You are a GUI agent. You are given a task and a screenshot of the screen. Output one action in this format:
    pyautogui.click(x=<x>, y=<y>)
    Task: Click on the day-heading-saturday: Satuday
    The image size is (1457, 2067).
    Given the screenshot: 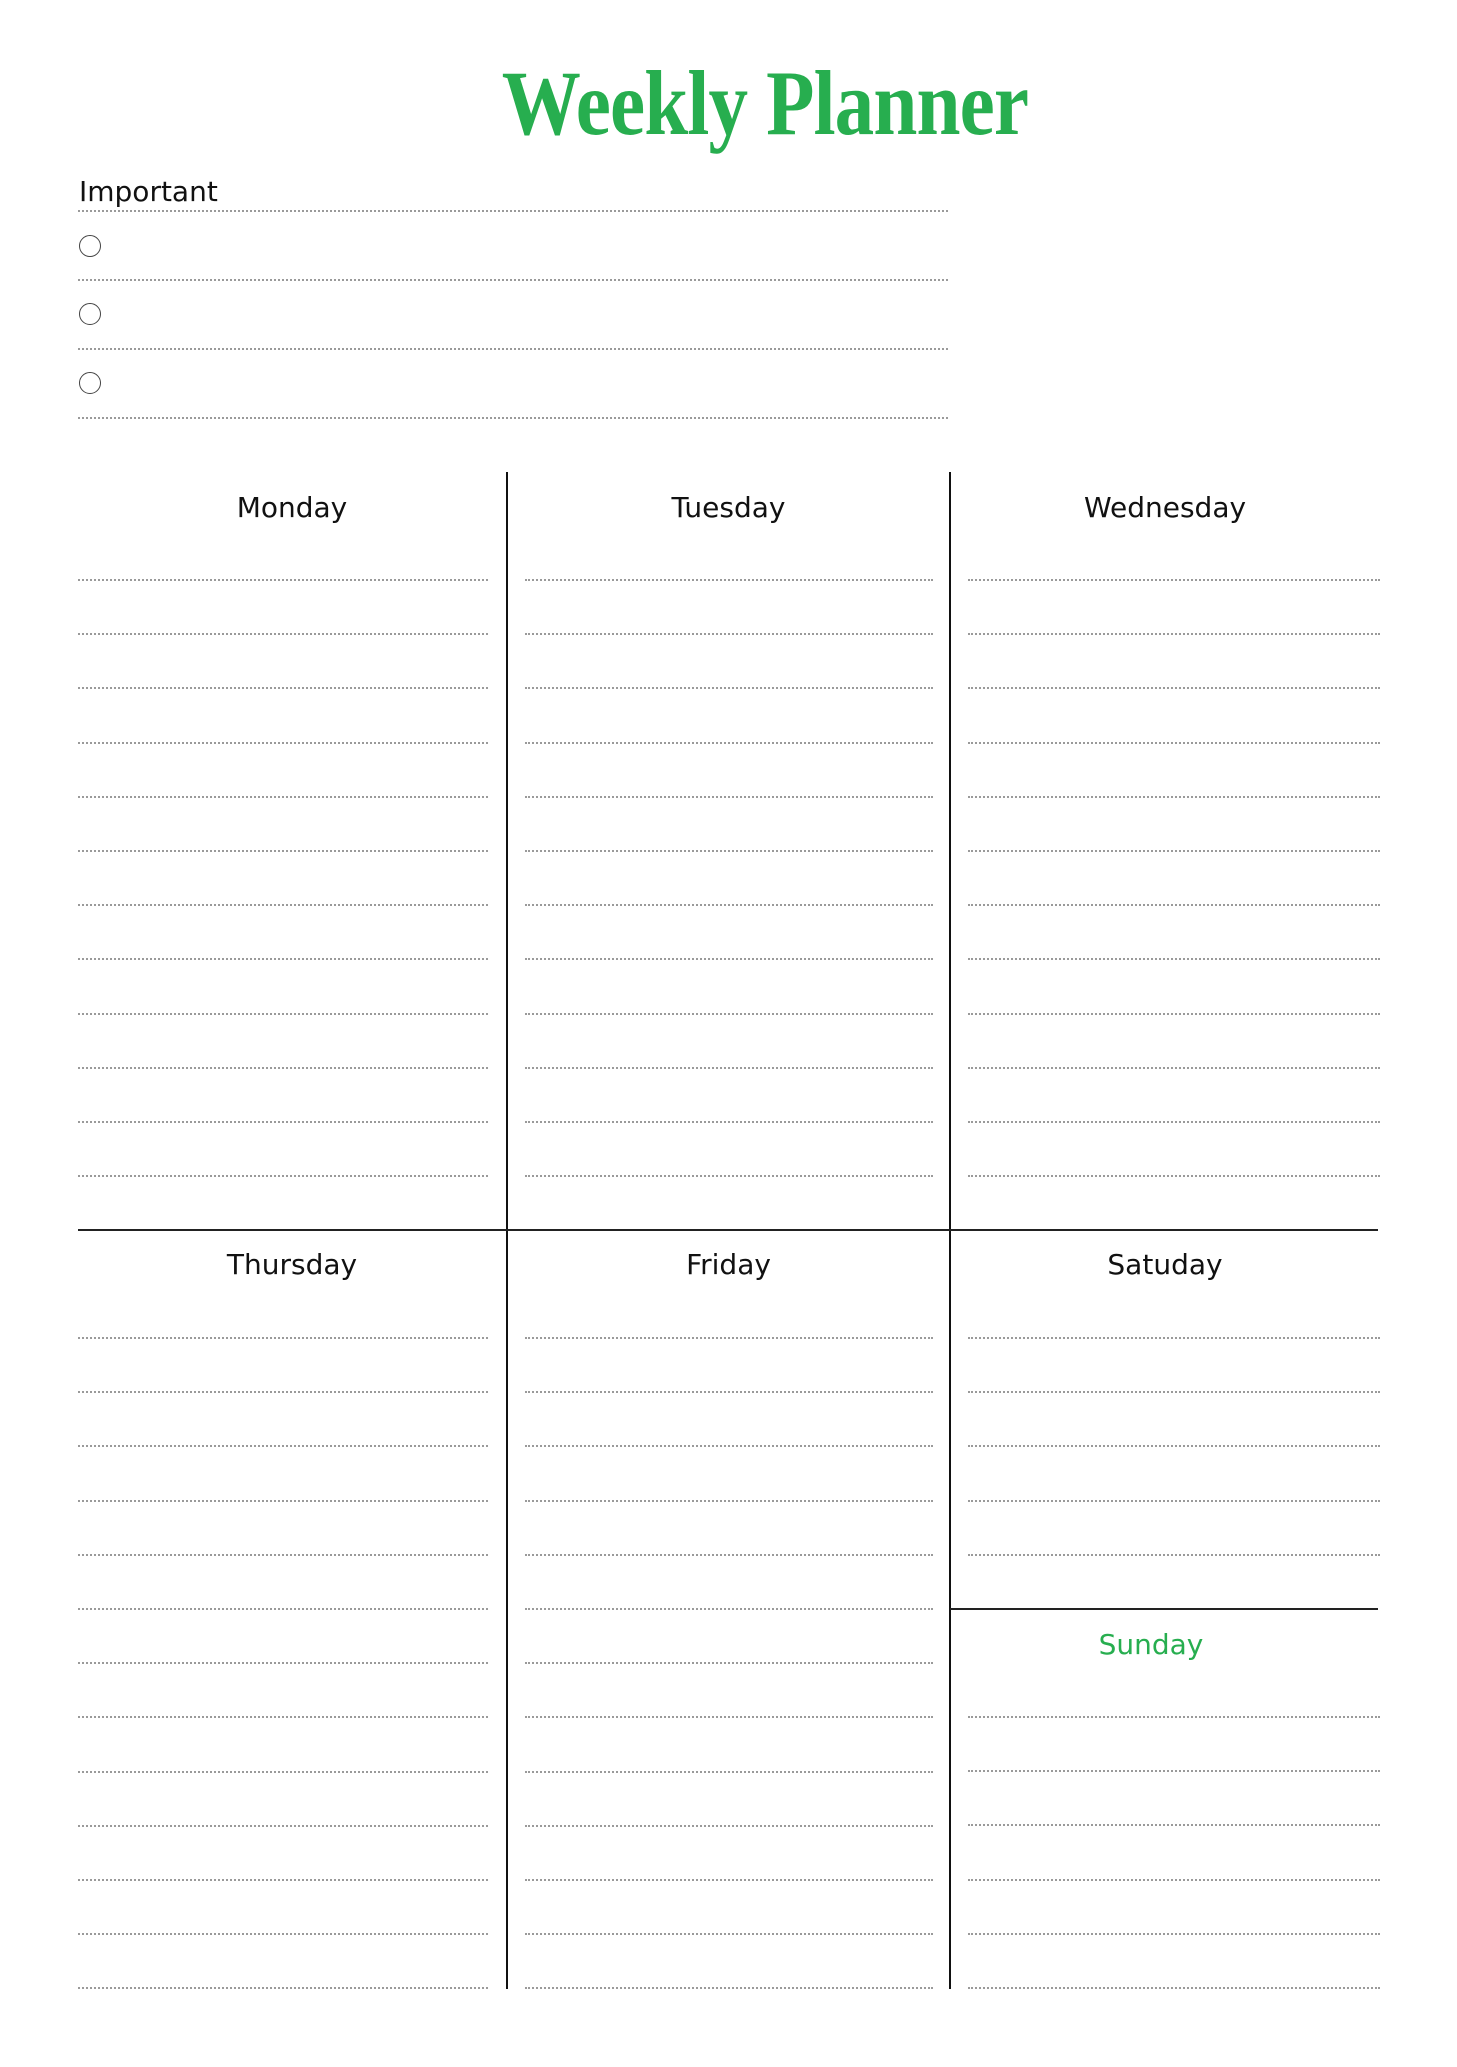 What is the action you would take?
    pyautogui.click(x=1165, y=1264)
    